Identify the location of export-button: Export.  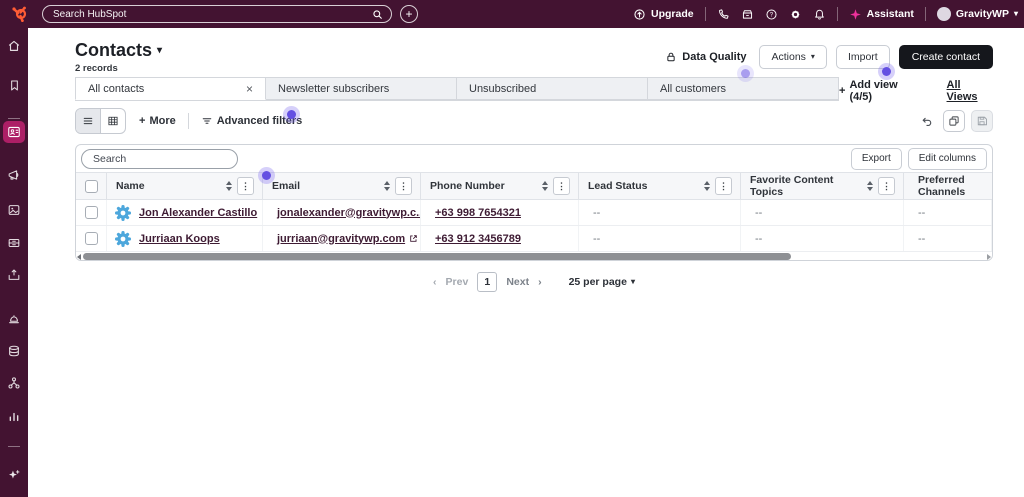
(876, 158).